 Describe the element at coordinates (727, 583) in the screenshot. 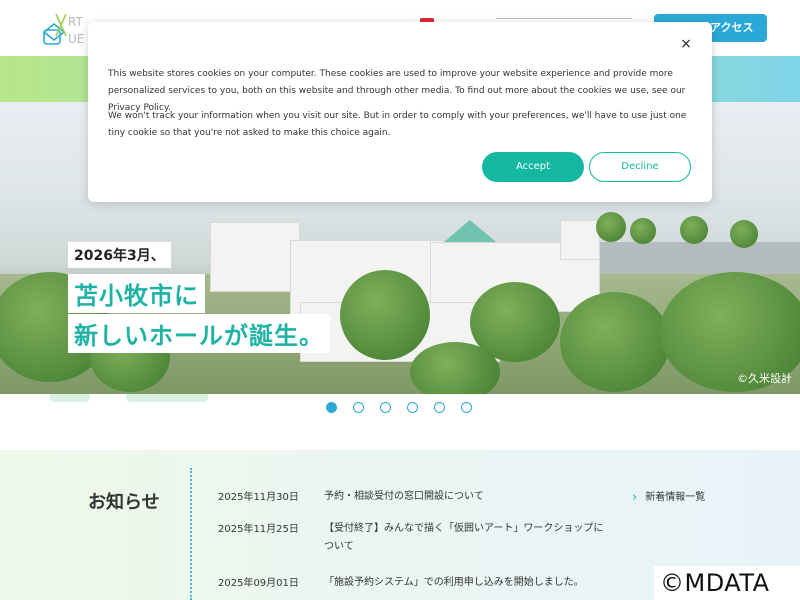

I see `watermark: ©MDATA` at that location.